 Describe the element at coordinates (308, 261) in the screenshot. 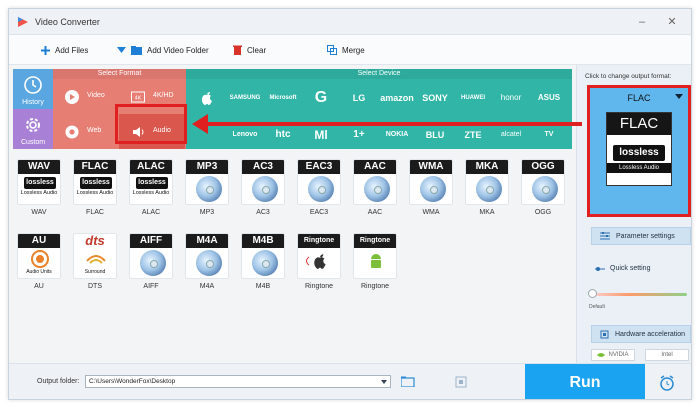

I see `sound-wave-icon` at that location.